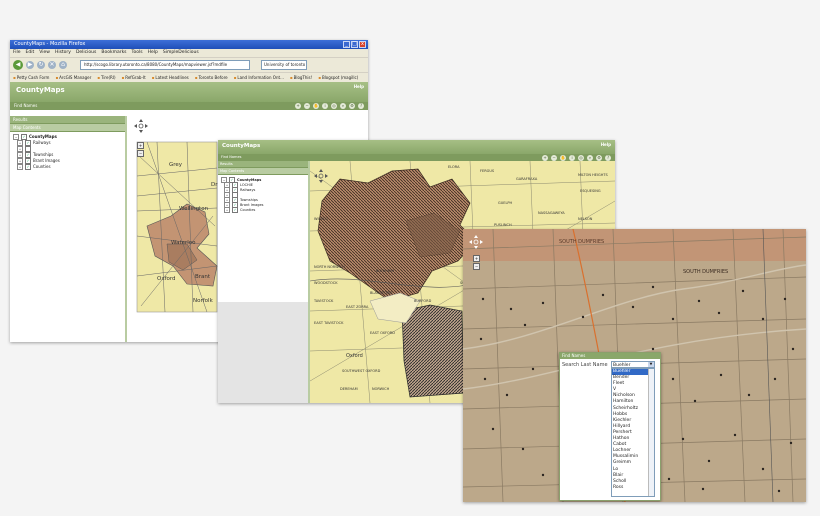 Image resolution: width=820 pixels, height=516 pixels. I want to click on help-icon: ?, so click(361, 106).